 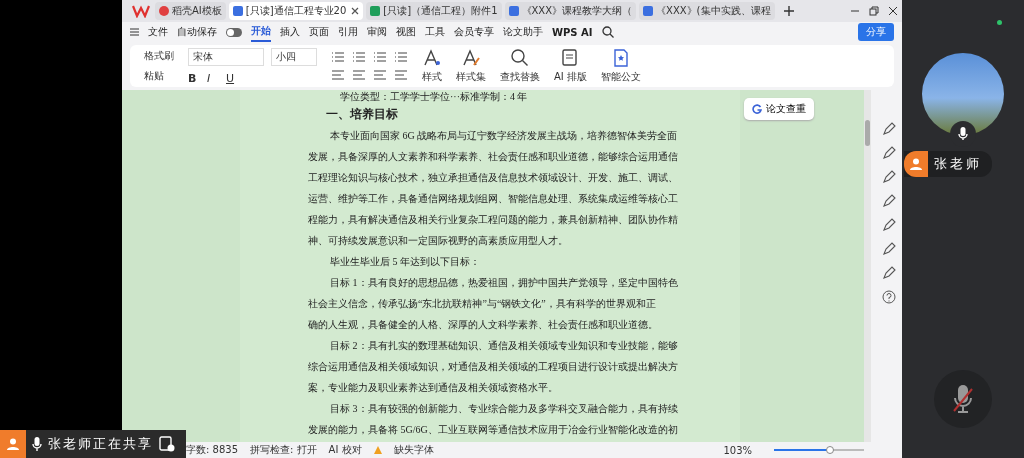 What do you see at coordinates (232, 78) in the screenshot?
I see `format-button: U` at bounding box center [232, 78].